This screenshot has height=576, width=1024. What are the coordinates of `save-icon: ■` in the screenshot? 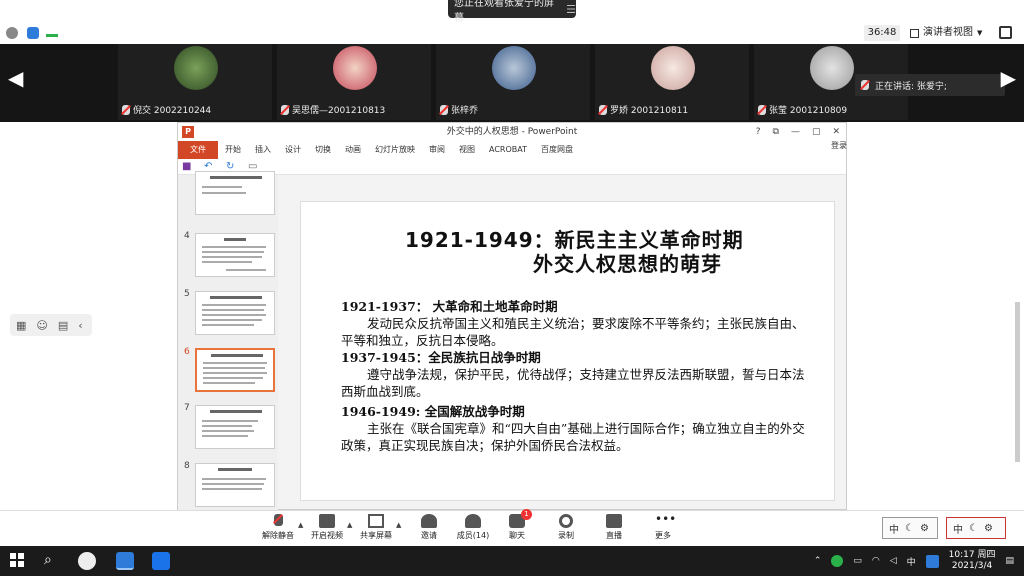 It's located at (186, 166).